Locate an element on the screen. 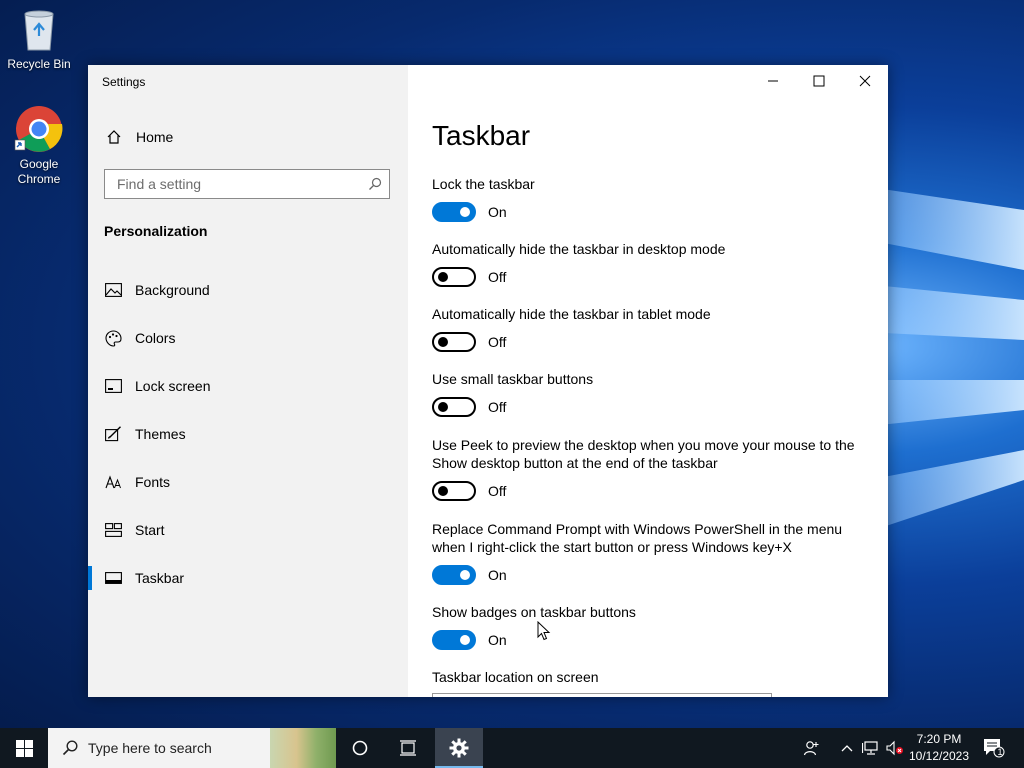  taskbar-search-placeholder: Type here to search is located at coordinates (150, 748).